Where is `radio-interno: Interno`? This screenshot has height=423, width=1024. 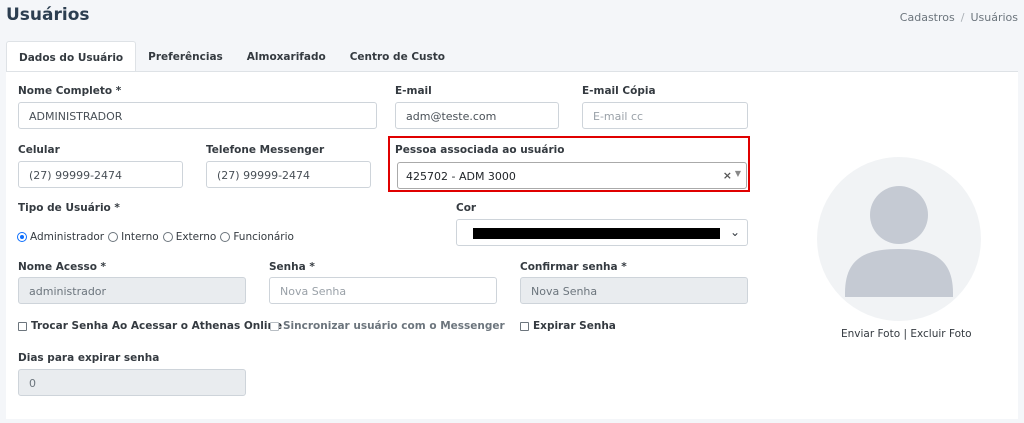 radio-interno: Interno is located at coordinates (133, 237).